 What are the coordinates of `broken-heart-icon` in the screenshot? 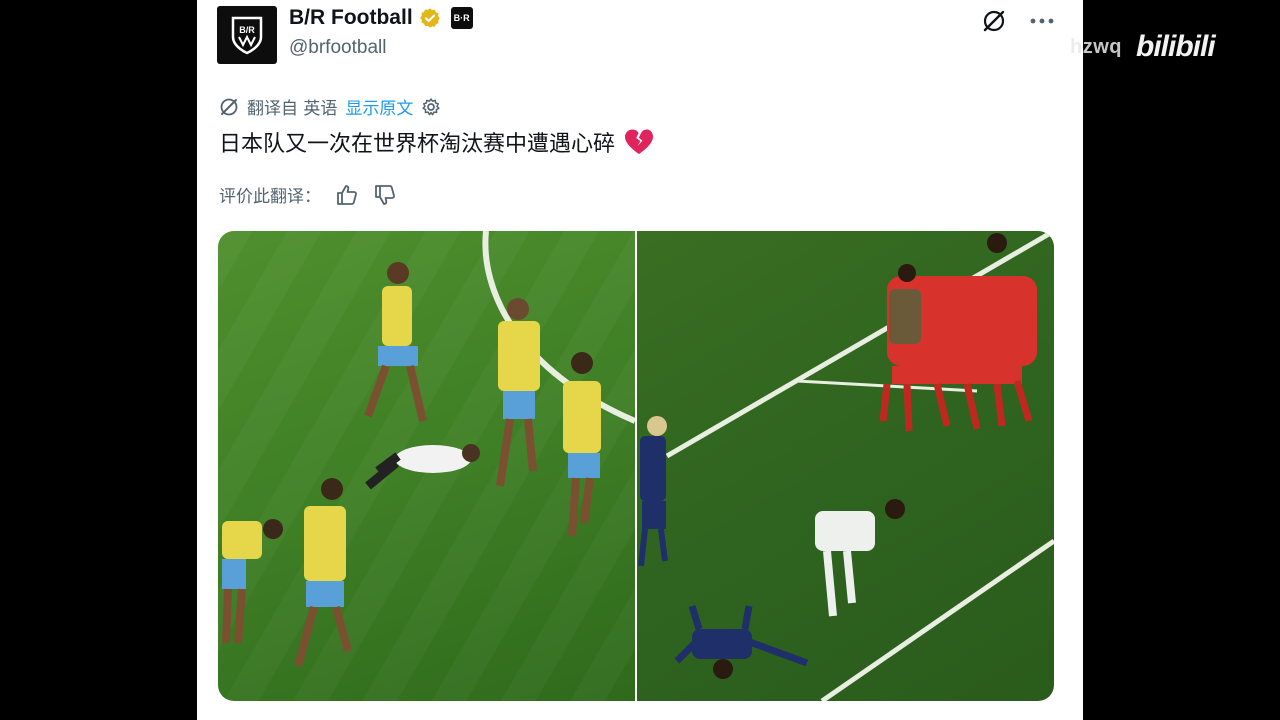 It's located at (639, 141).